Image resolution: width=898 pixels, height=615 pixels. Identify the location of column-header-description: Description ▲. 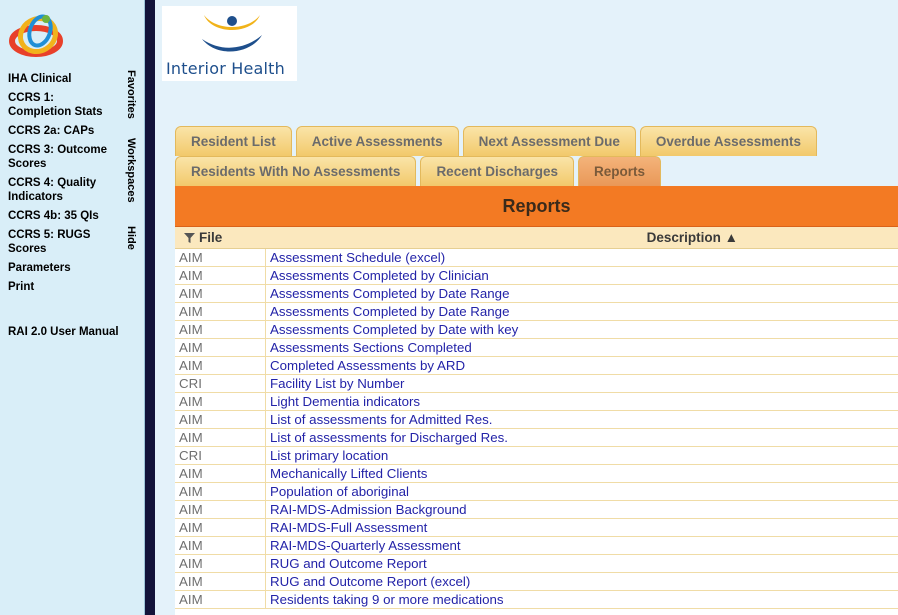
(582, 237).